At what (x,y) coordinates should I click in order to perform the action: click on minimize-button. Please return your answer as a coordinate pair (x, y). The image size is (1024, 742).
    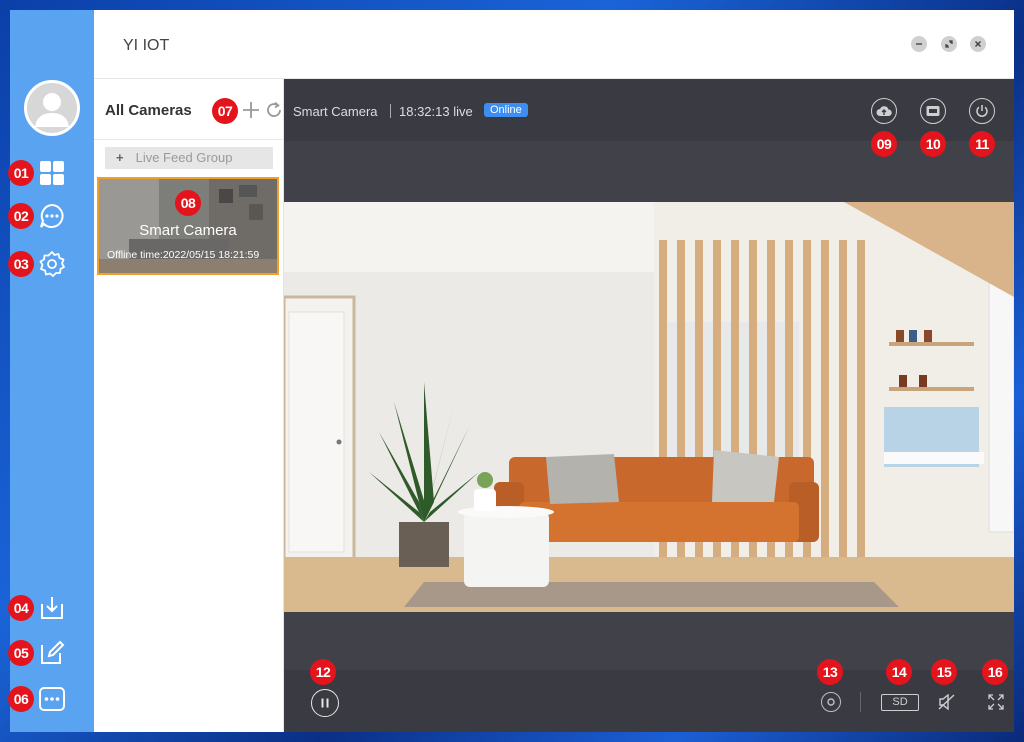
    Looking at the image, I should click on (919, 44).